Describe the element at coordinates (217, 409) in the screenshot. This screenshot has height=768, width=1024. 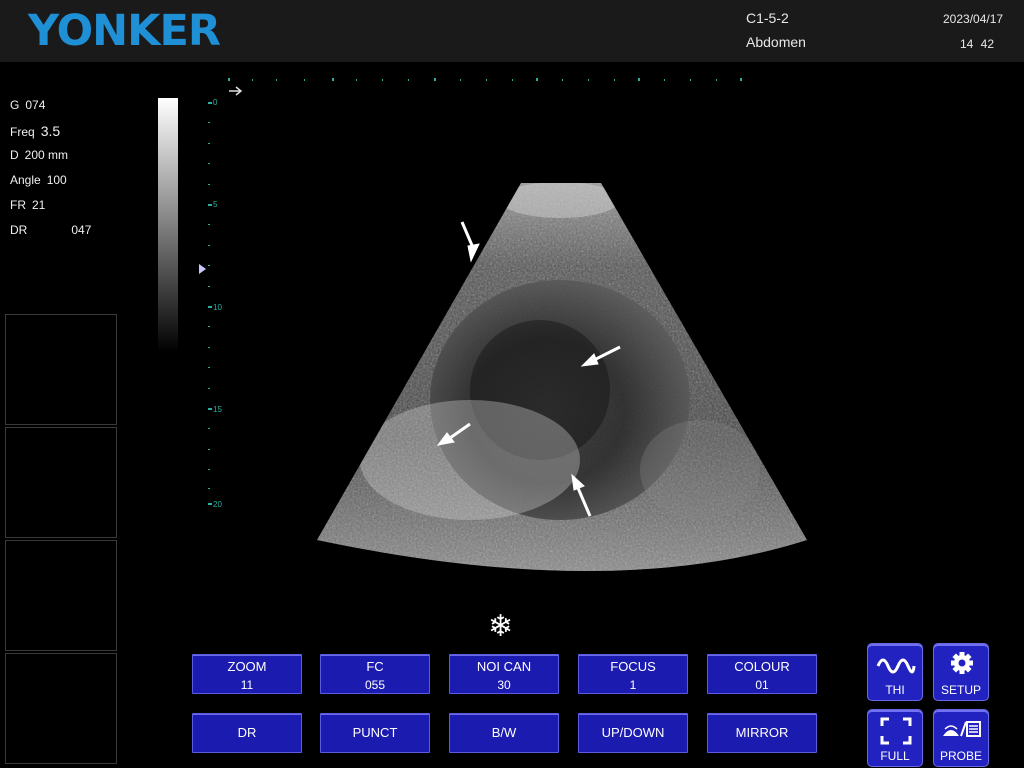
I see `depth-label-15: 15` at that location.